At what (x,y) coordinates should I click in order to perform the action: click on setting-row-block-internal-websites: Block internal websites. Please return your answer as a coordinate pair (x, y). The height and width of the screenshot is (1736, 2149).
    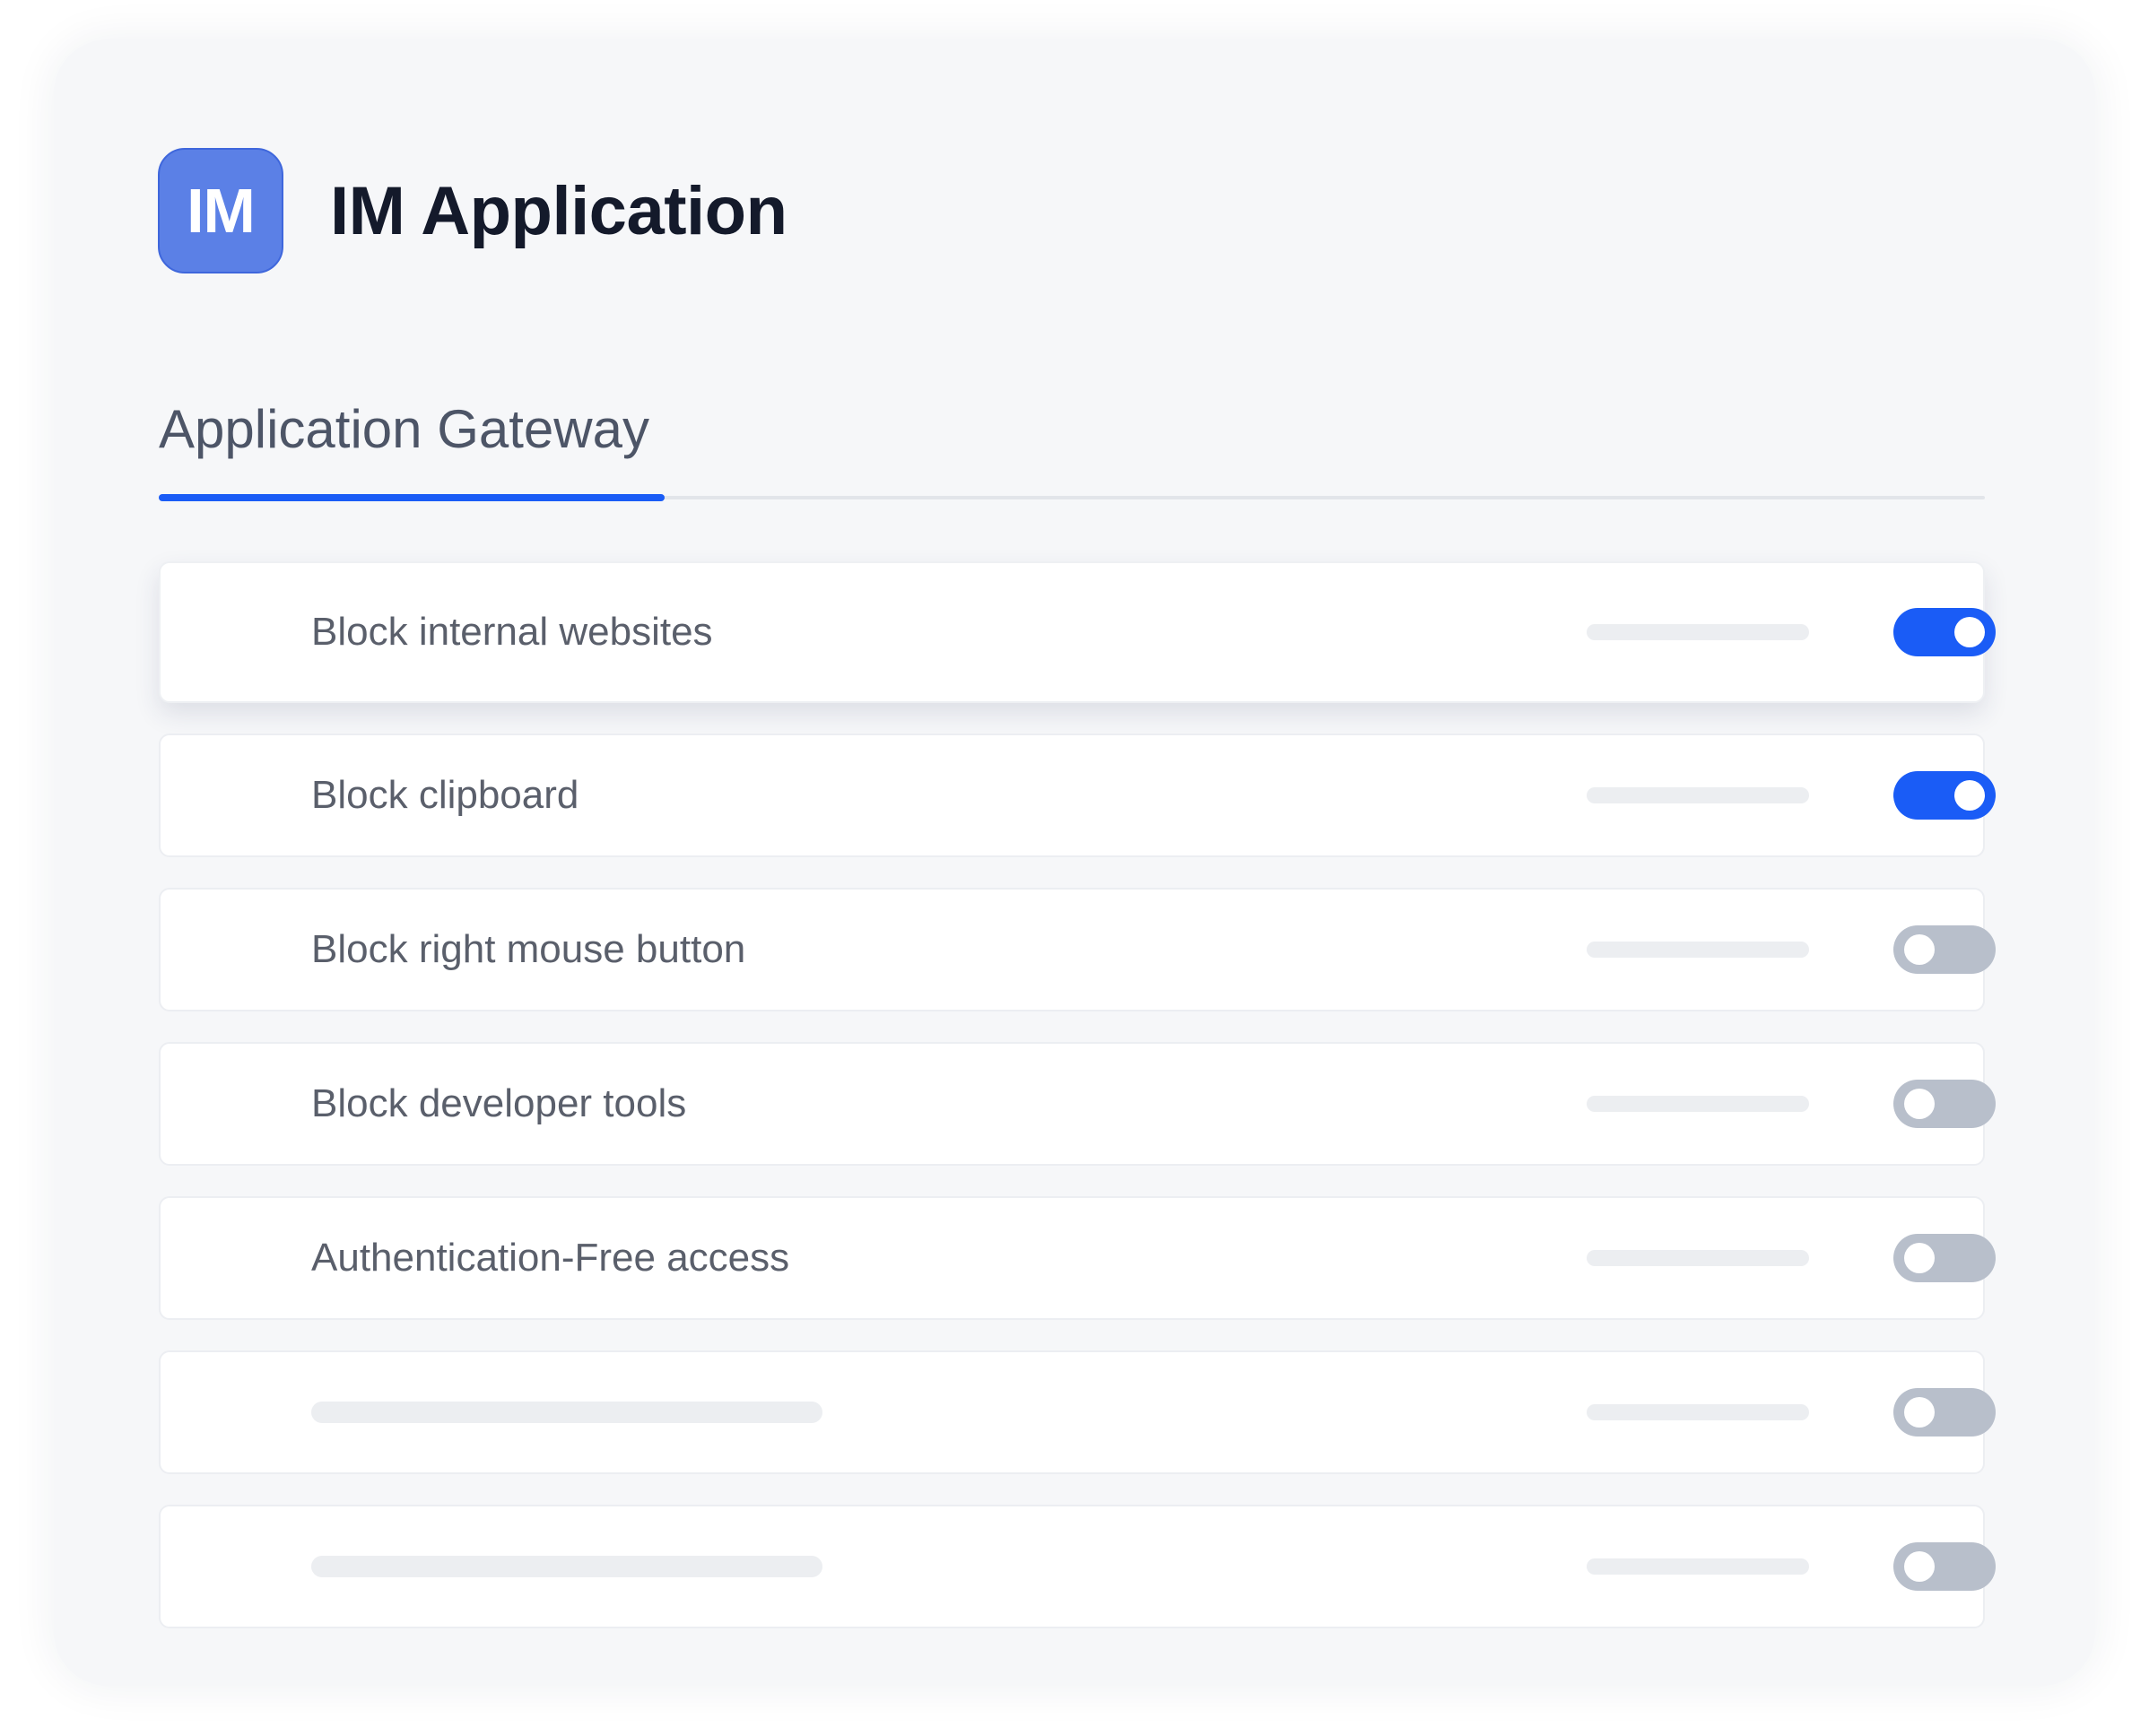
    Looking at the image, I should click on (1077, 632).